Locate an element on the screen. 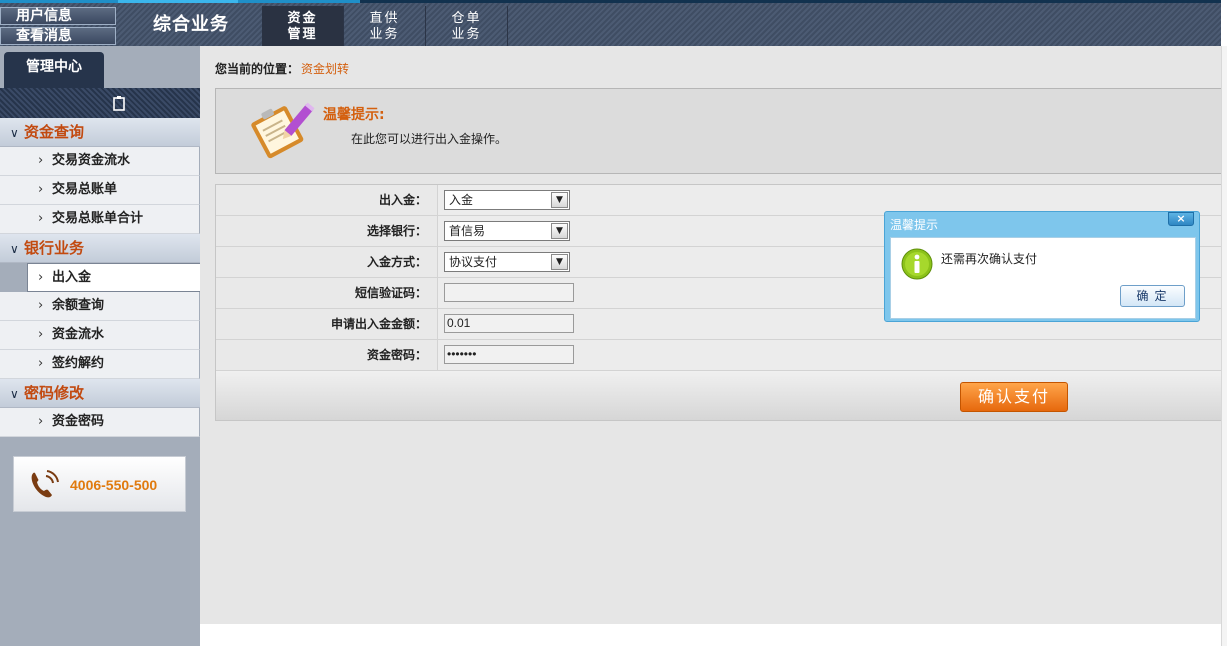 Image resolution: width=1227 pixels, height=646 pixels. sidebar-item-trade-fund-flow: › 交易资金流水 is located at coordinates (100, 161).